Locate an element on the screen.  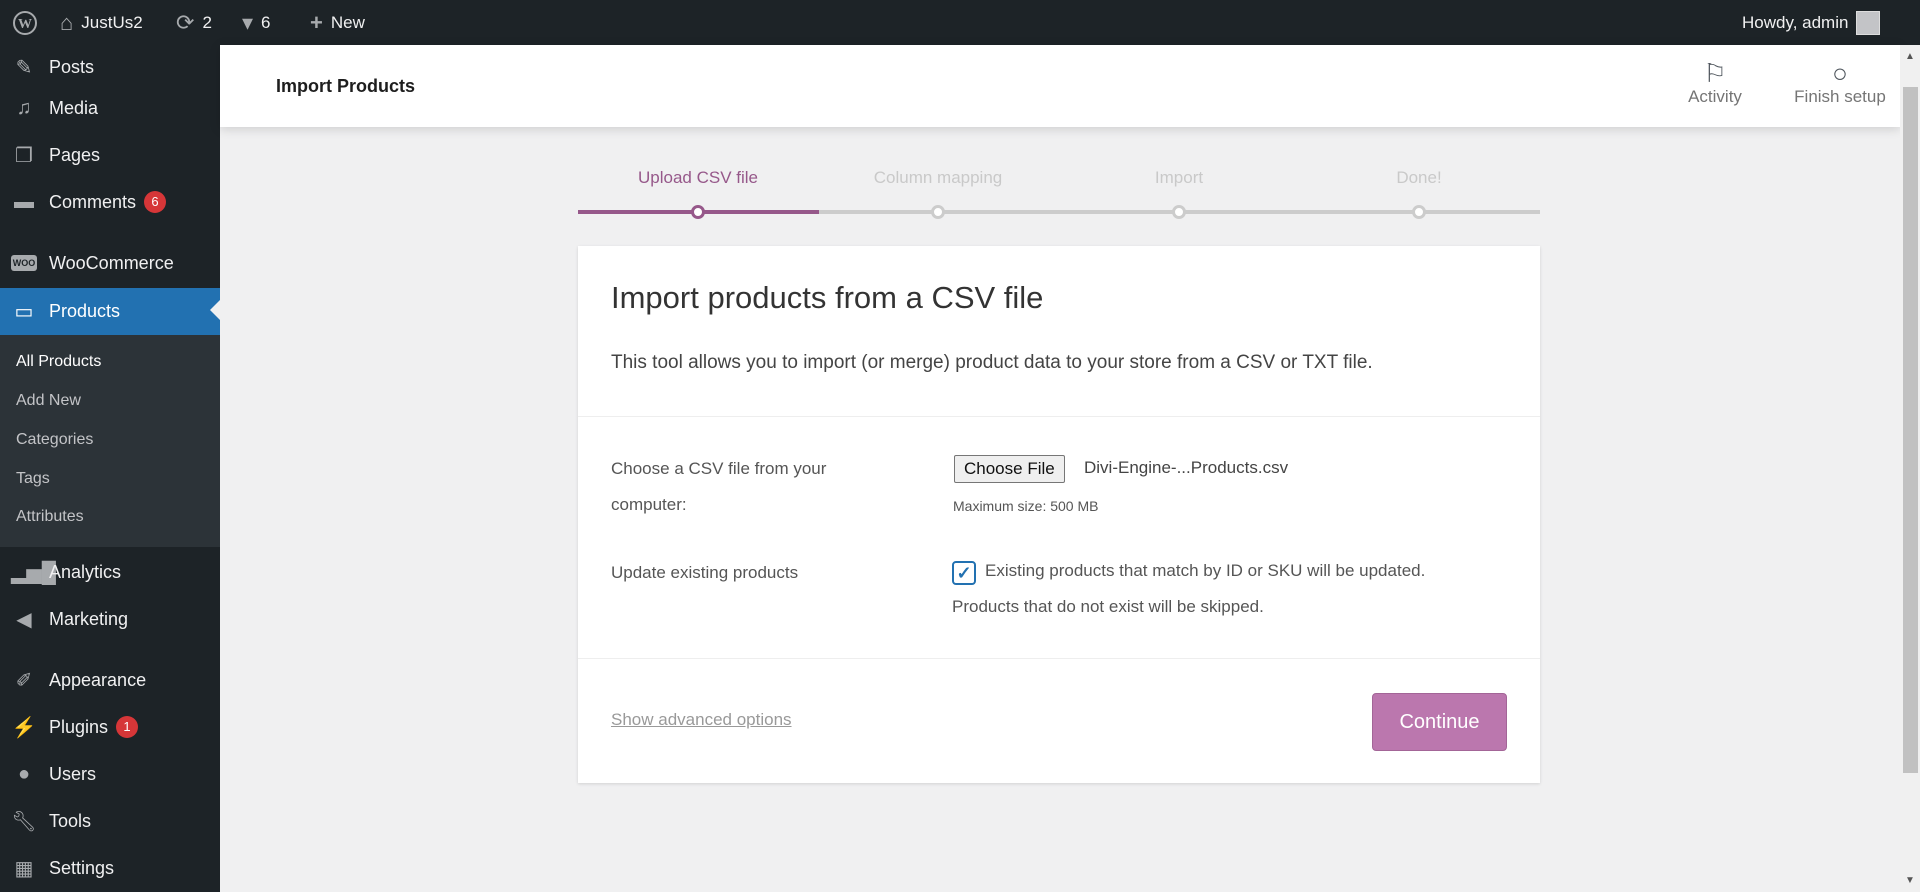
continue-button: Continue is located at coordinates (1439, 722).